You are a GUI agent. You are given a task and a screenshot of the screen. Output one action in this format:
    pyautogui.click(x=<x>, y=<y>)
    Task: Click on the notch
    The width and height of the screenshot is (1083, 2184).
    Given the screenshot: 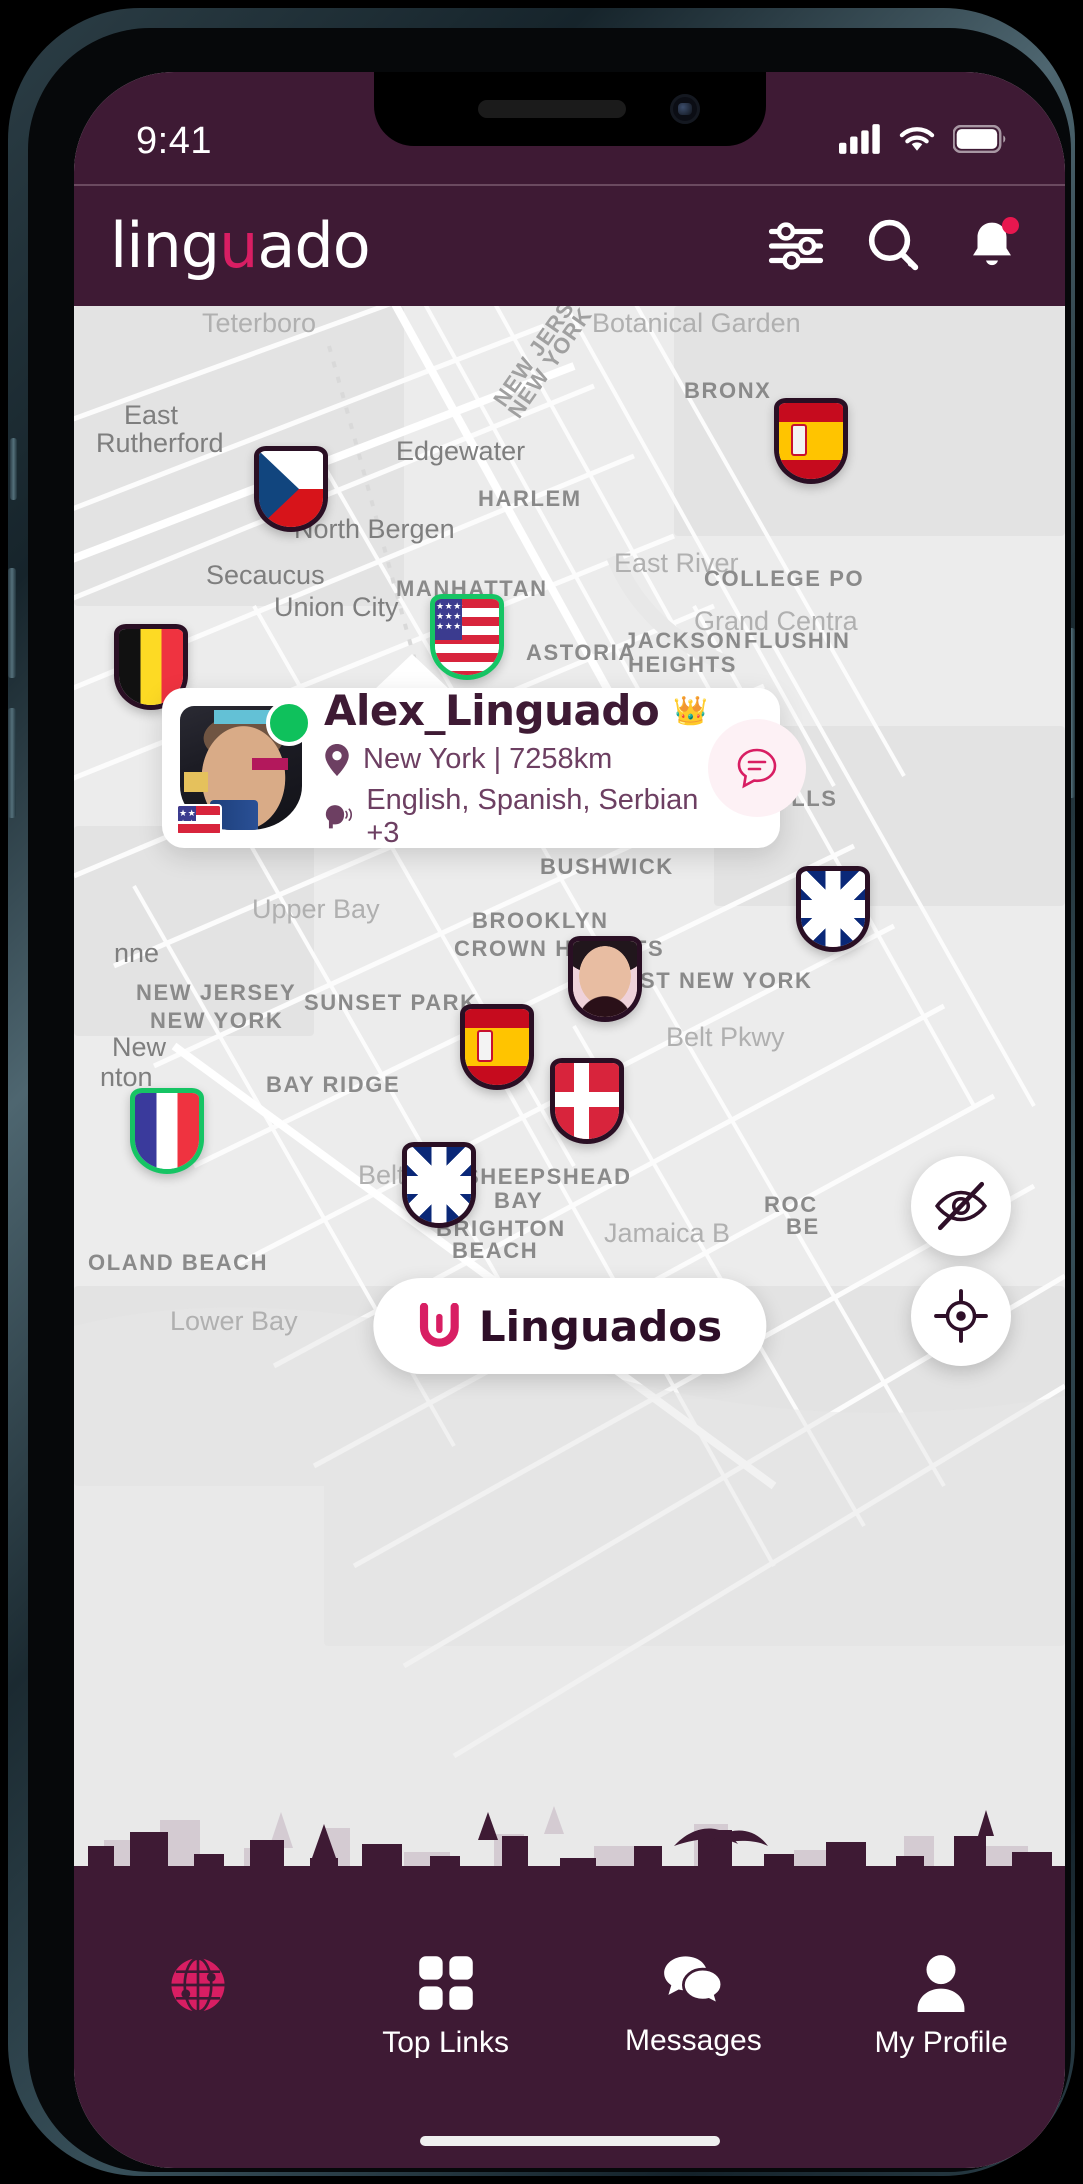 What is the action you would take?
    pyautogui.click(x=569, y=109)
    